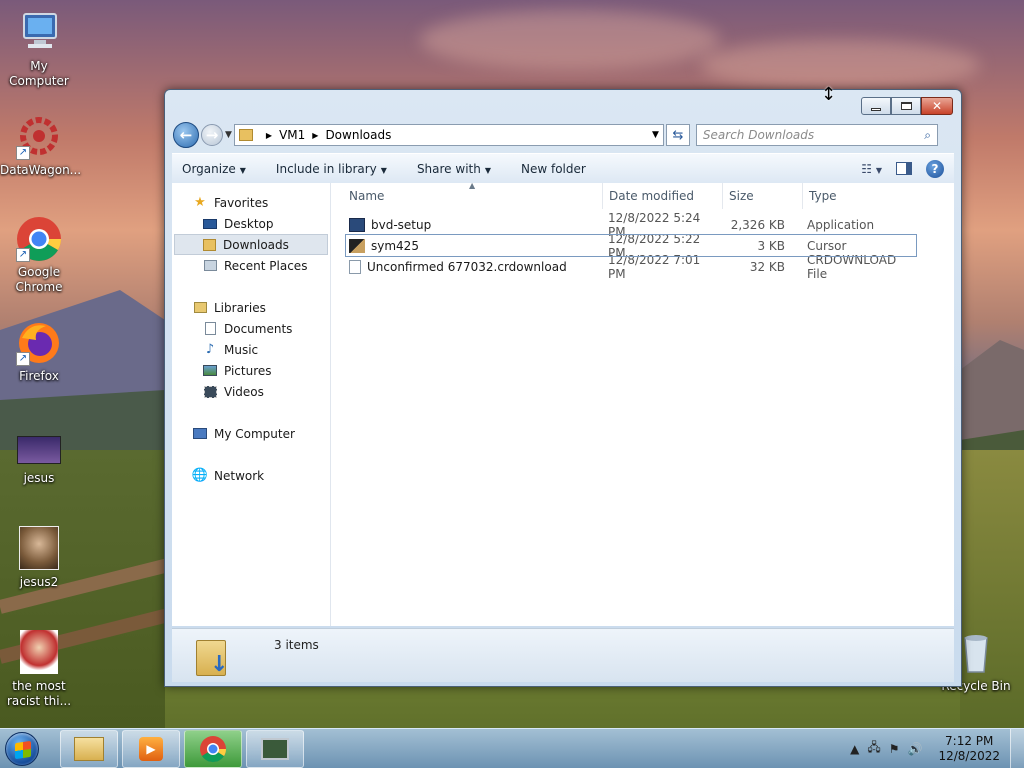 The height and width of the screenshot is (768, 1024). I want to click on restore-icon, so click(906, 106).